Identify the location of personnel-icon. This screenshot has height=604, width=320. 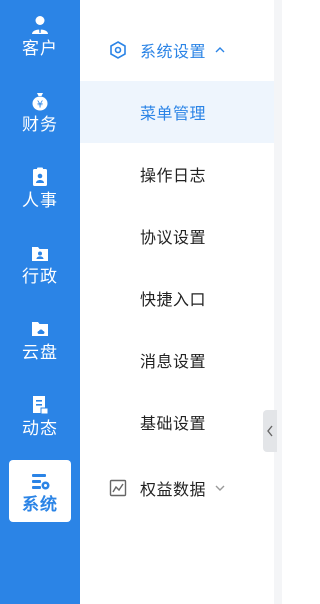
(40, 176).